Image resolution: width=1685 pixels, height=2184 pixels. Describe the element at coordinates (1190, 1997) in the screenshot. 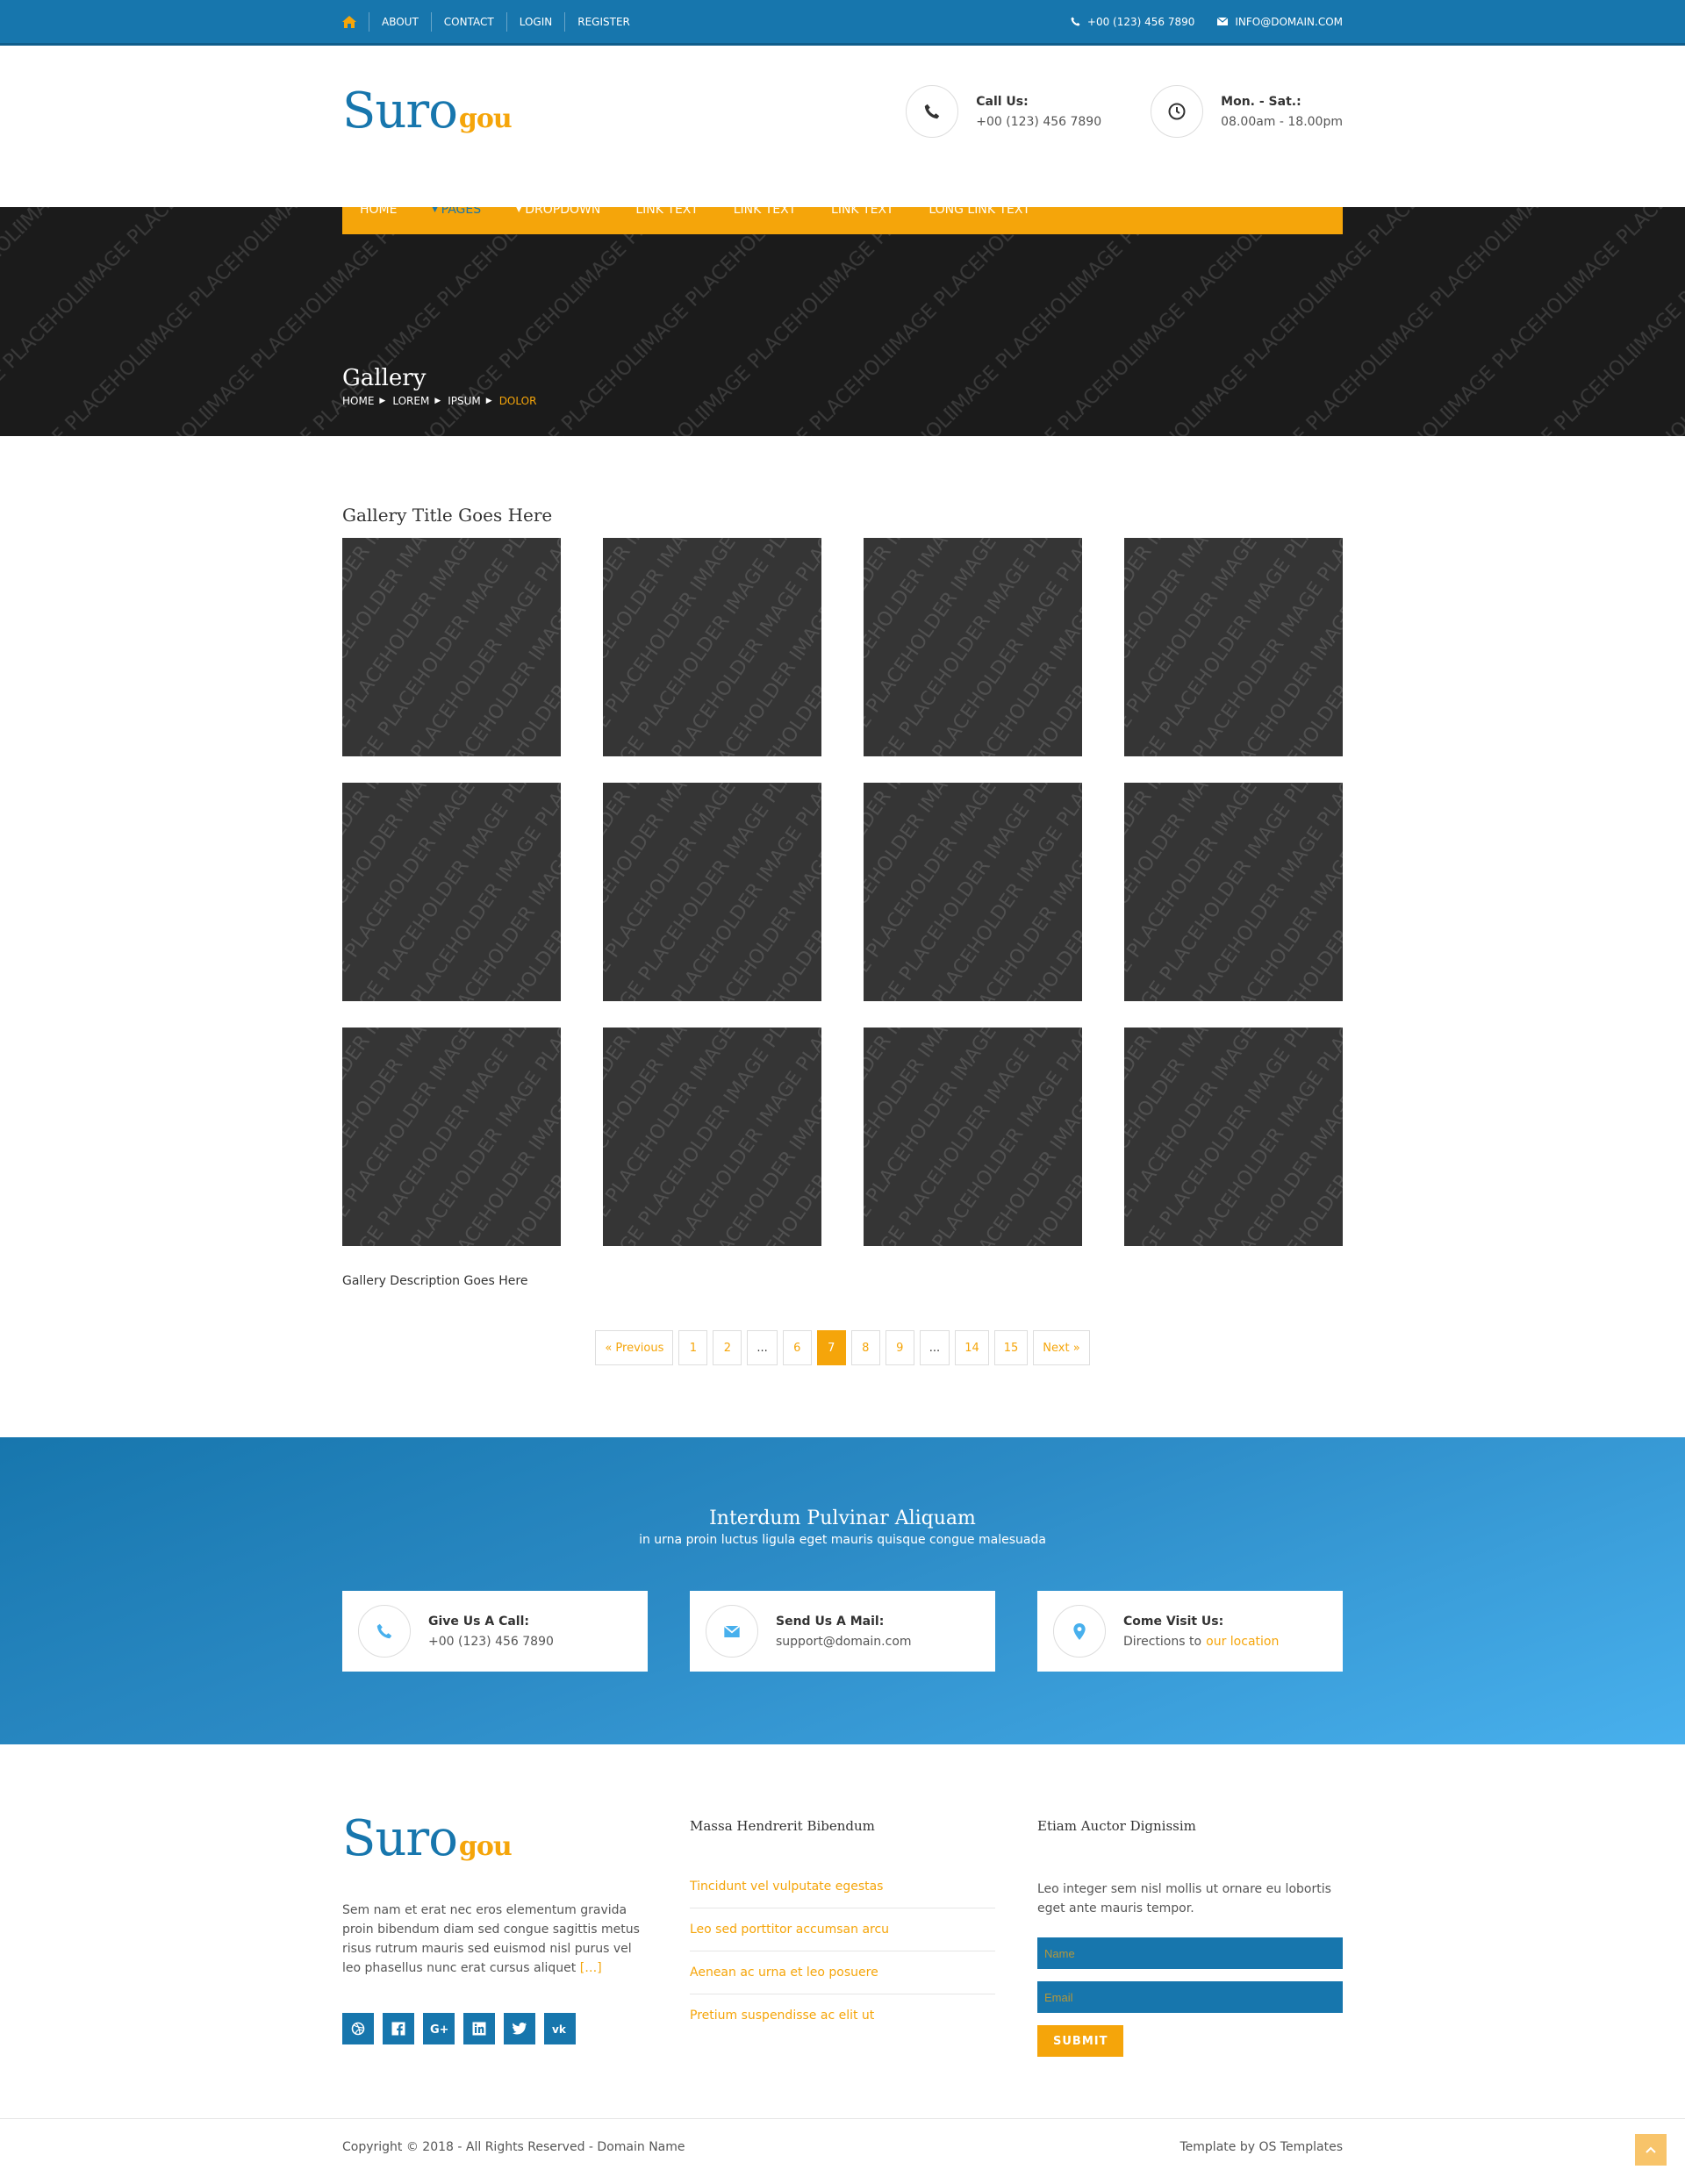

I see `email-input` at that location.